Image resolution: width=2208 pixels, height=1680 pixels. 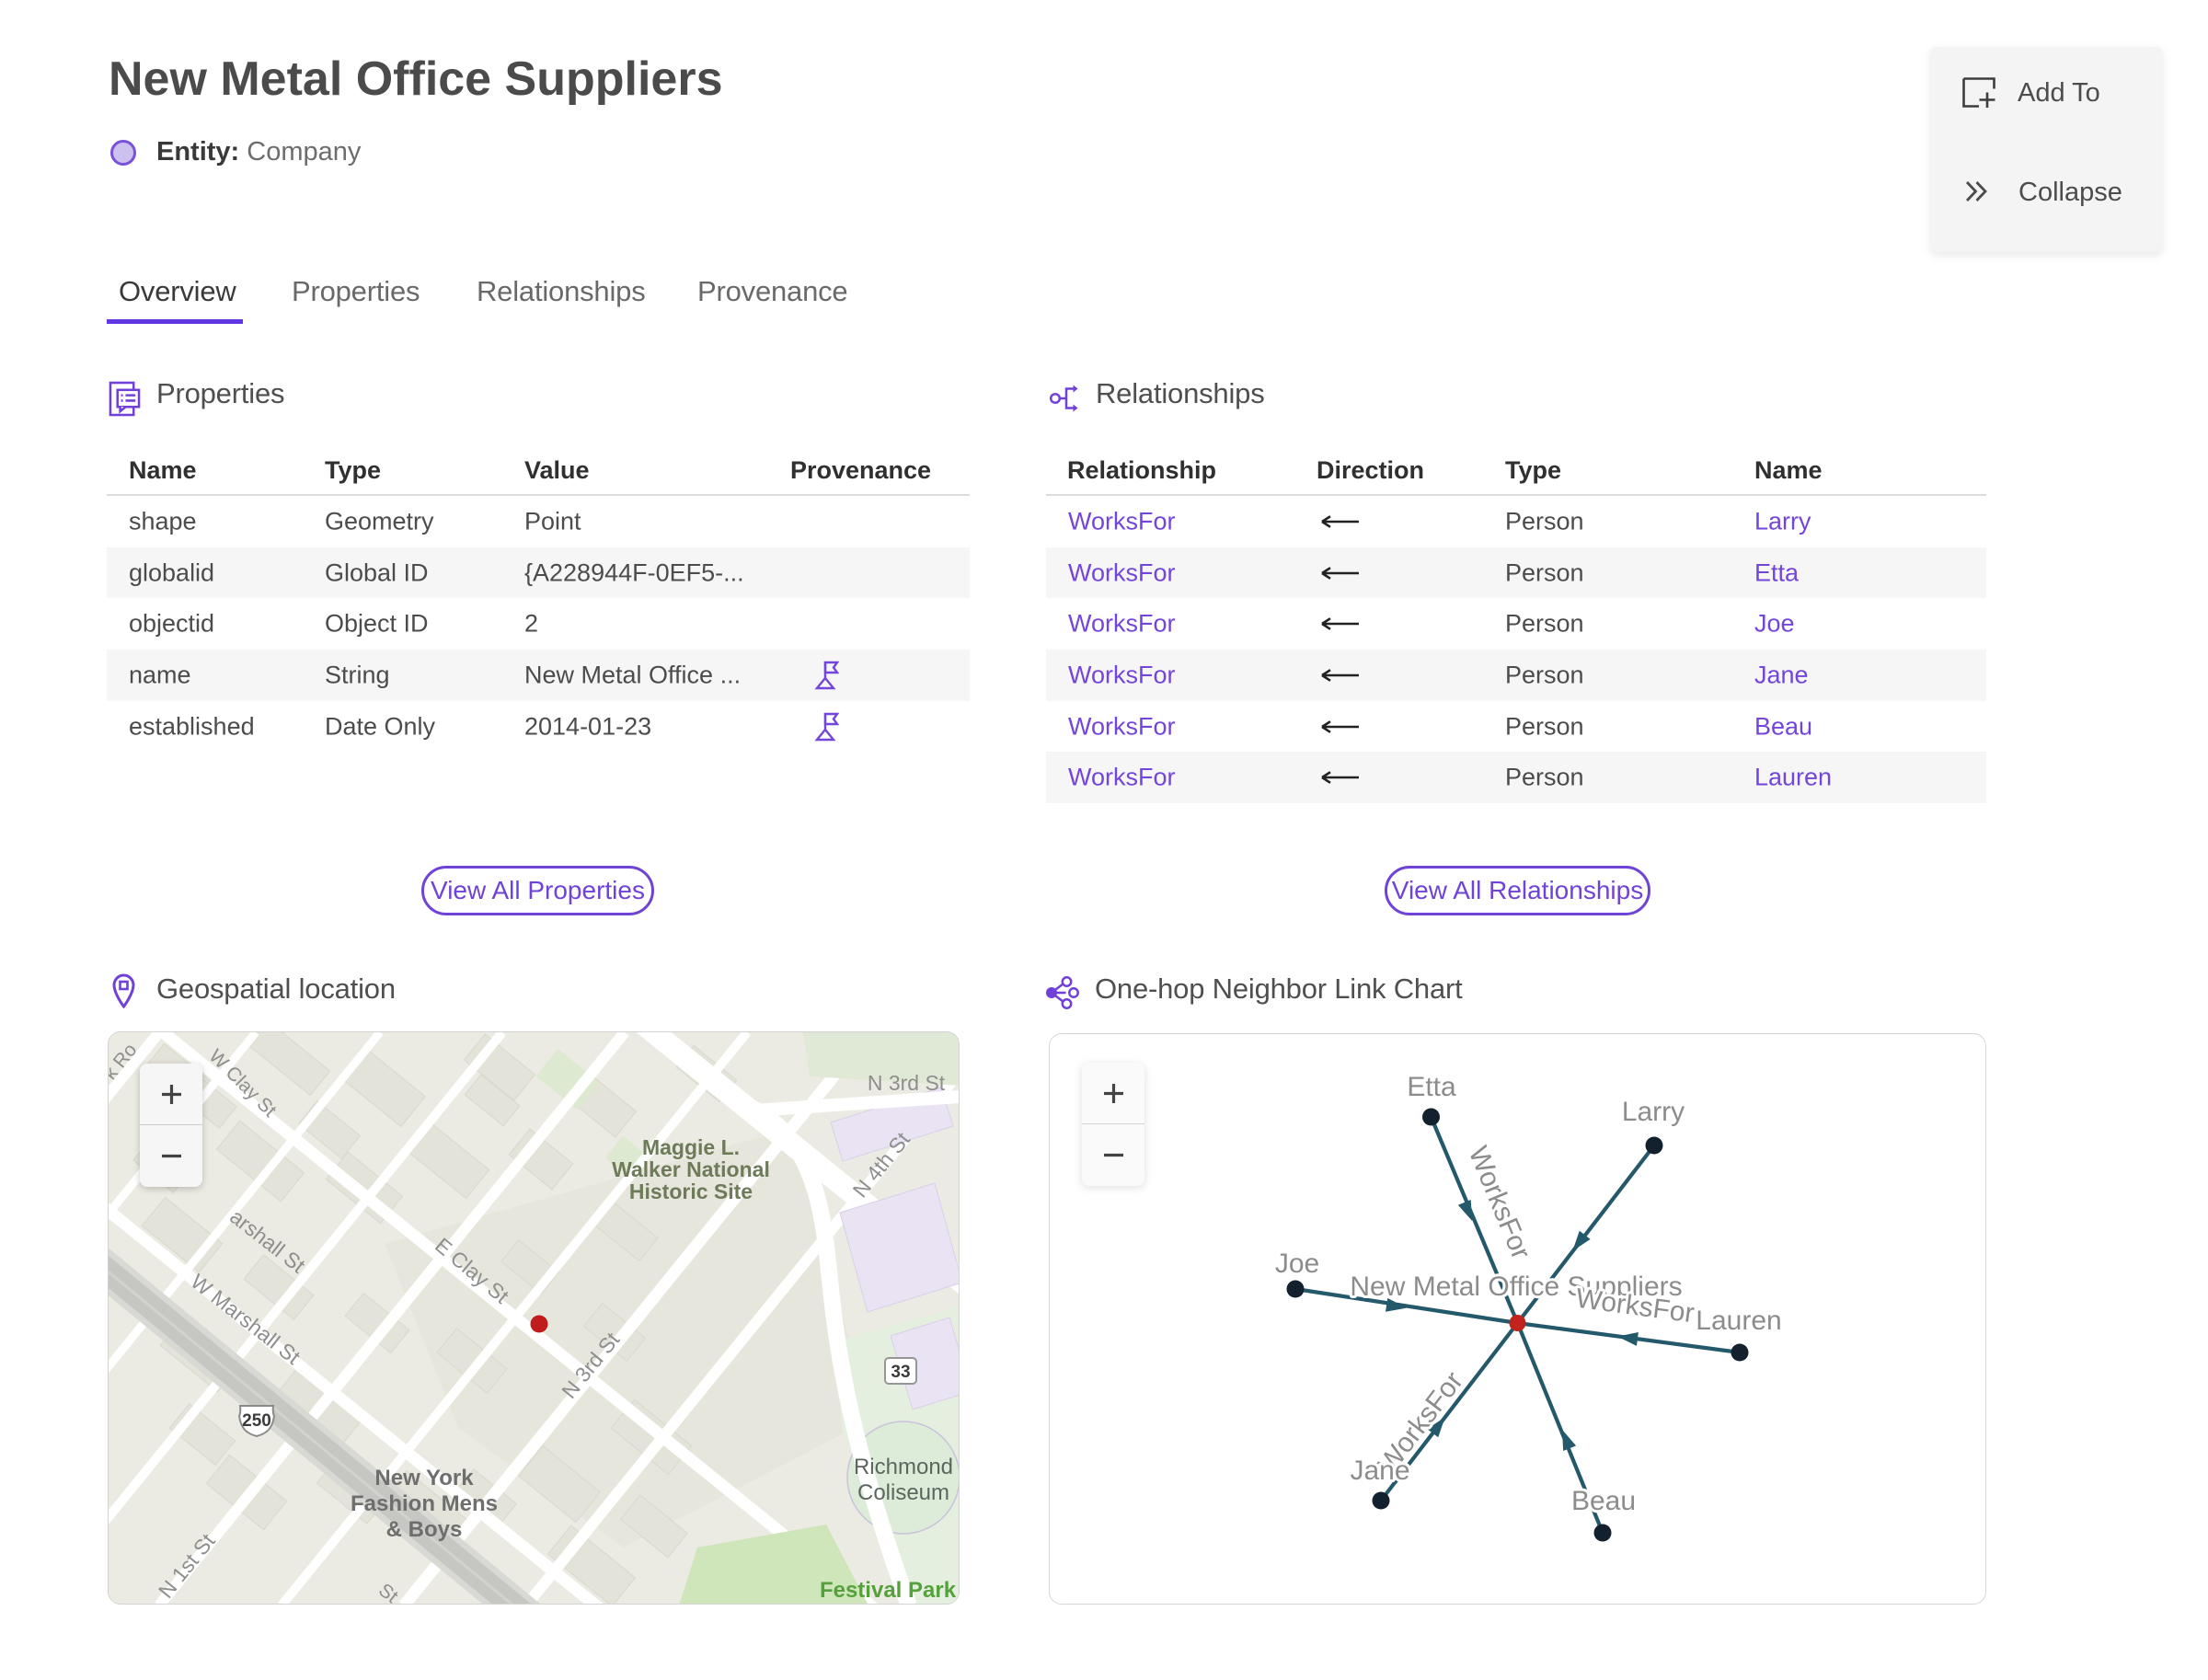 What do you see at coordinates (900, 1372) in the screenshot?
I see `svg-text: 33` at bounding box center [900, 1372].